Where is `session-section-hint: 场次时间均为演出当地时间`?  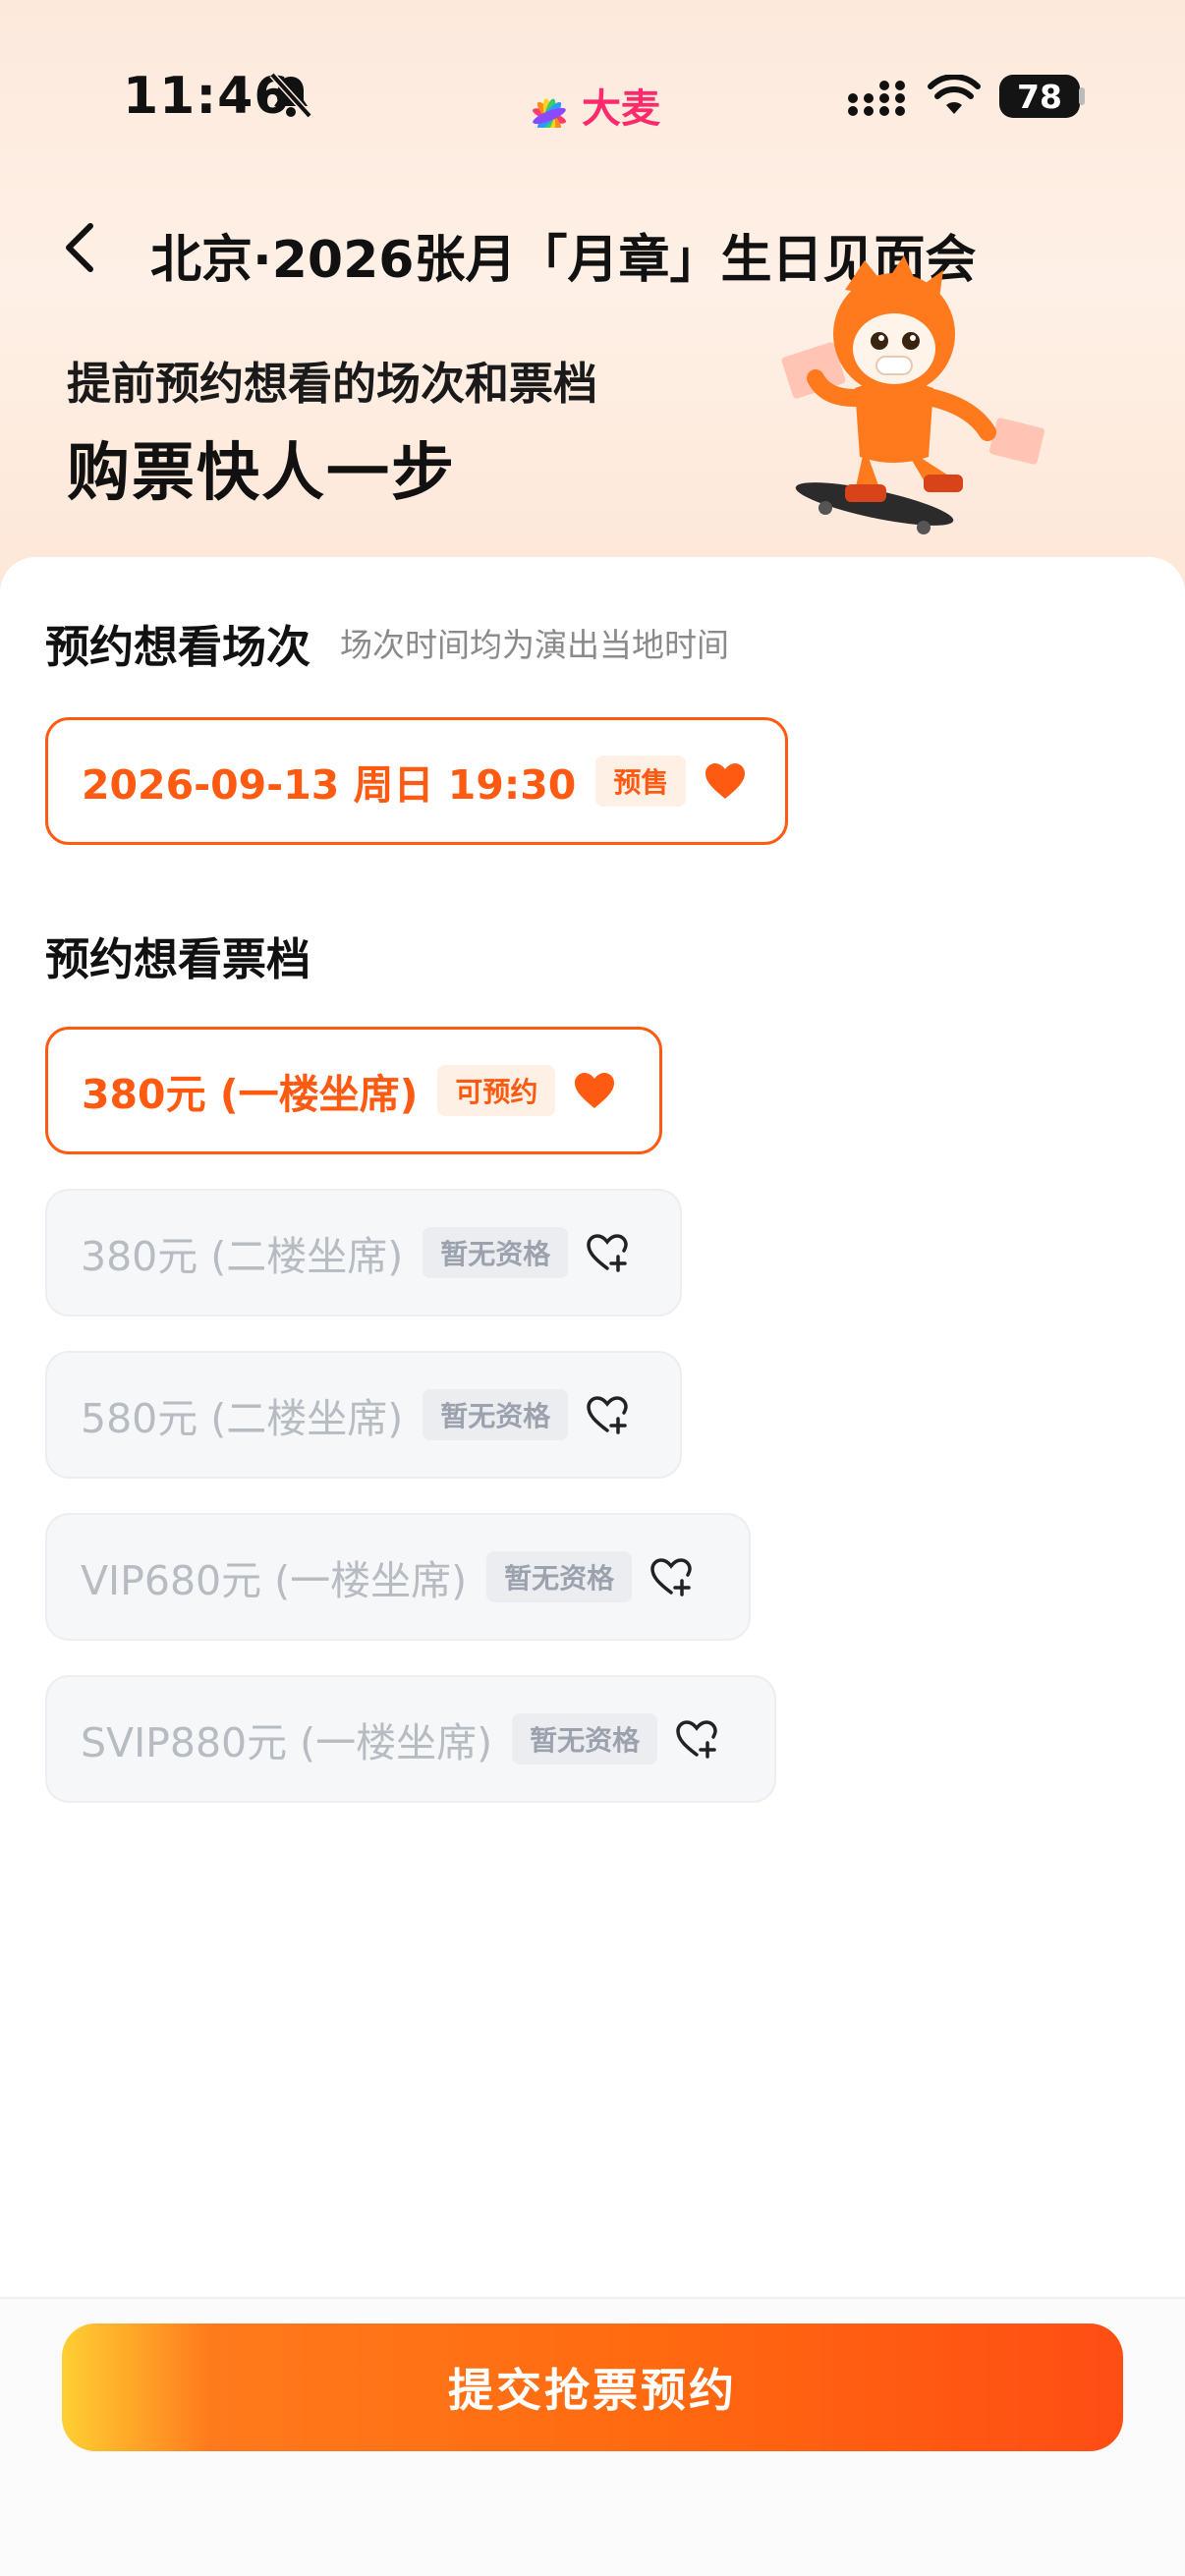 session-section-hint: 场次时间均为演出当地时间 is located at coordinates (534, 645).